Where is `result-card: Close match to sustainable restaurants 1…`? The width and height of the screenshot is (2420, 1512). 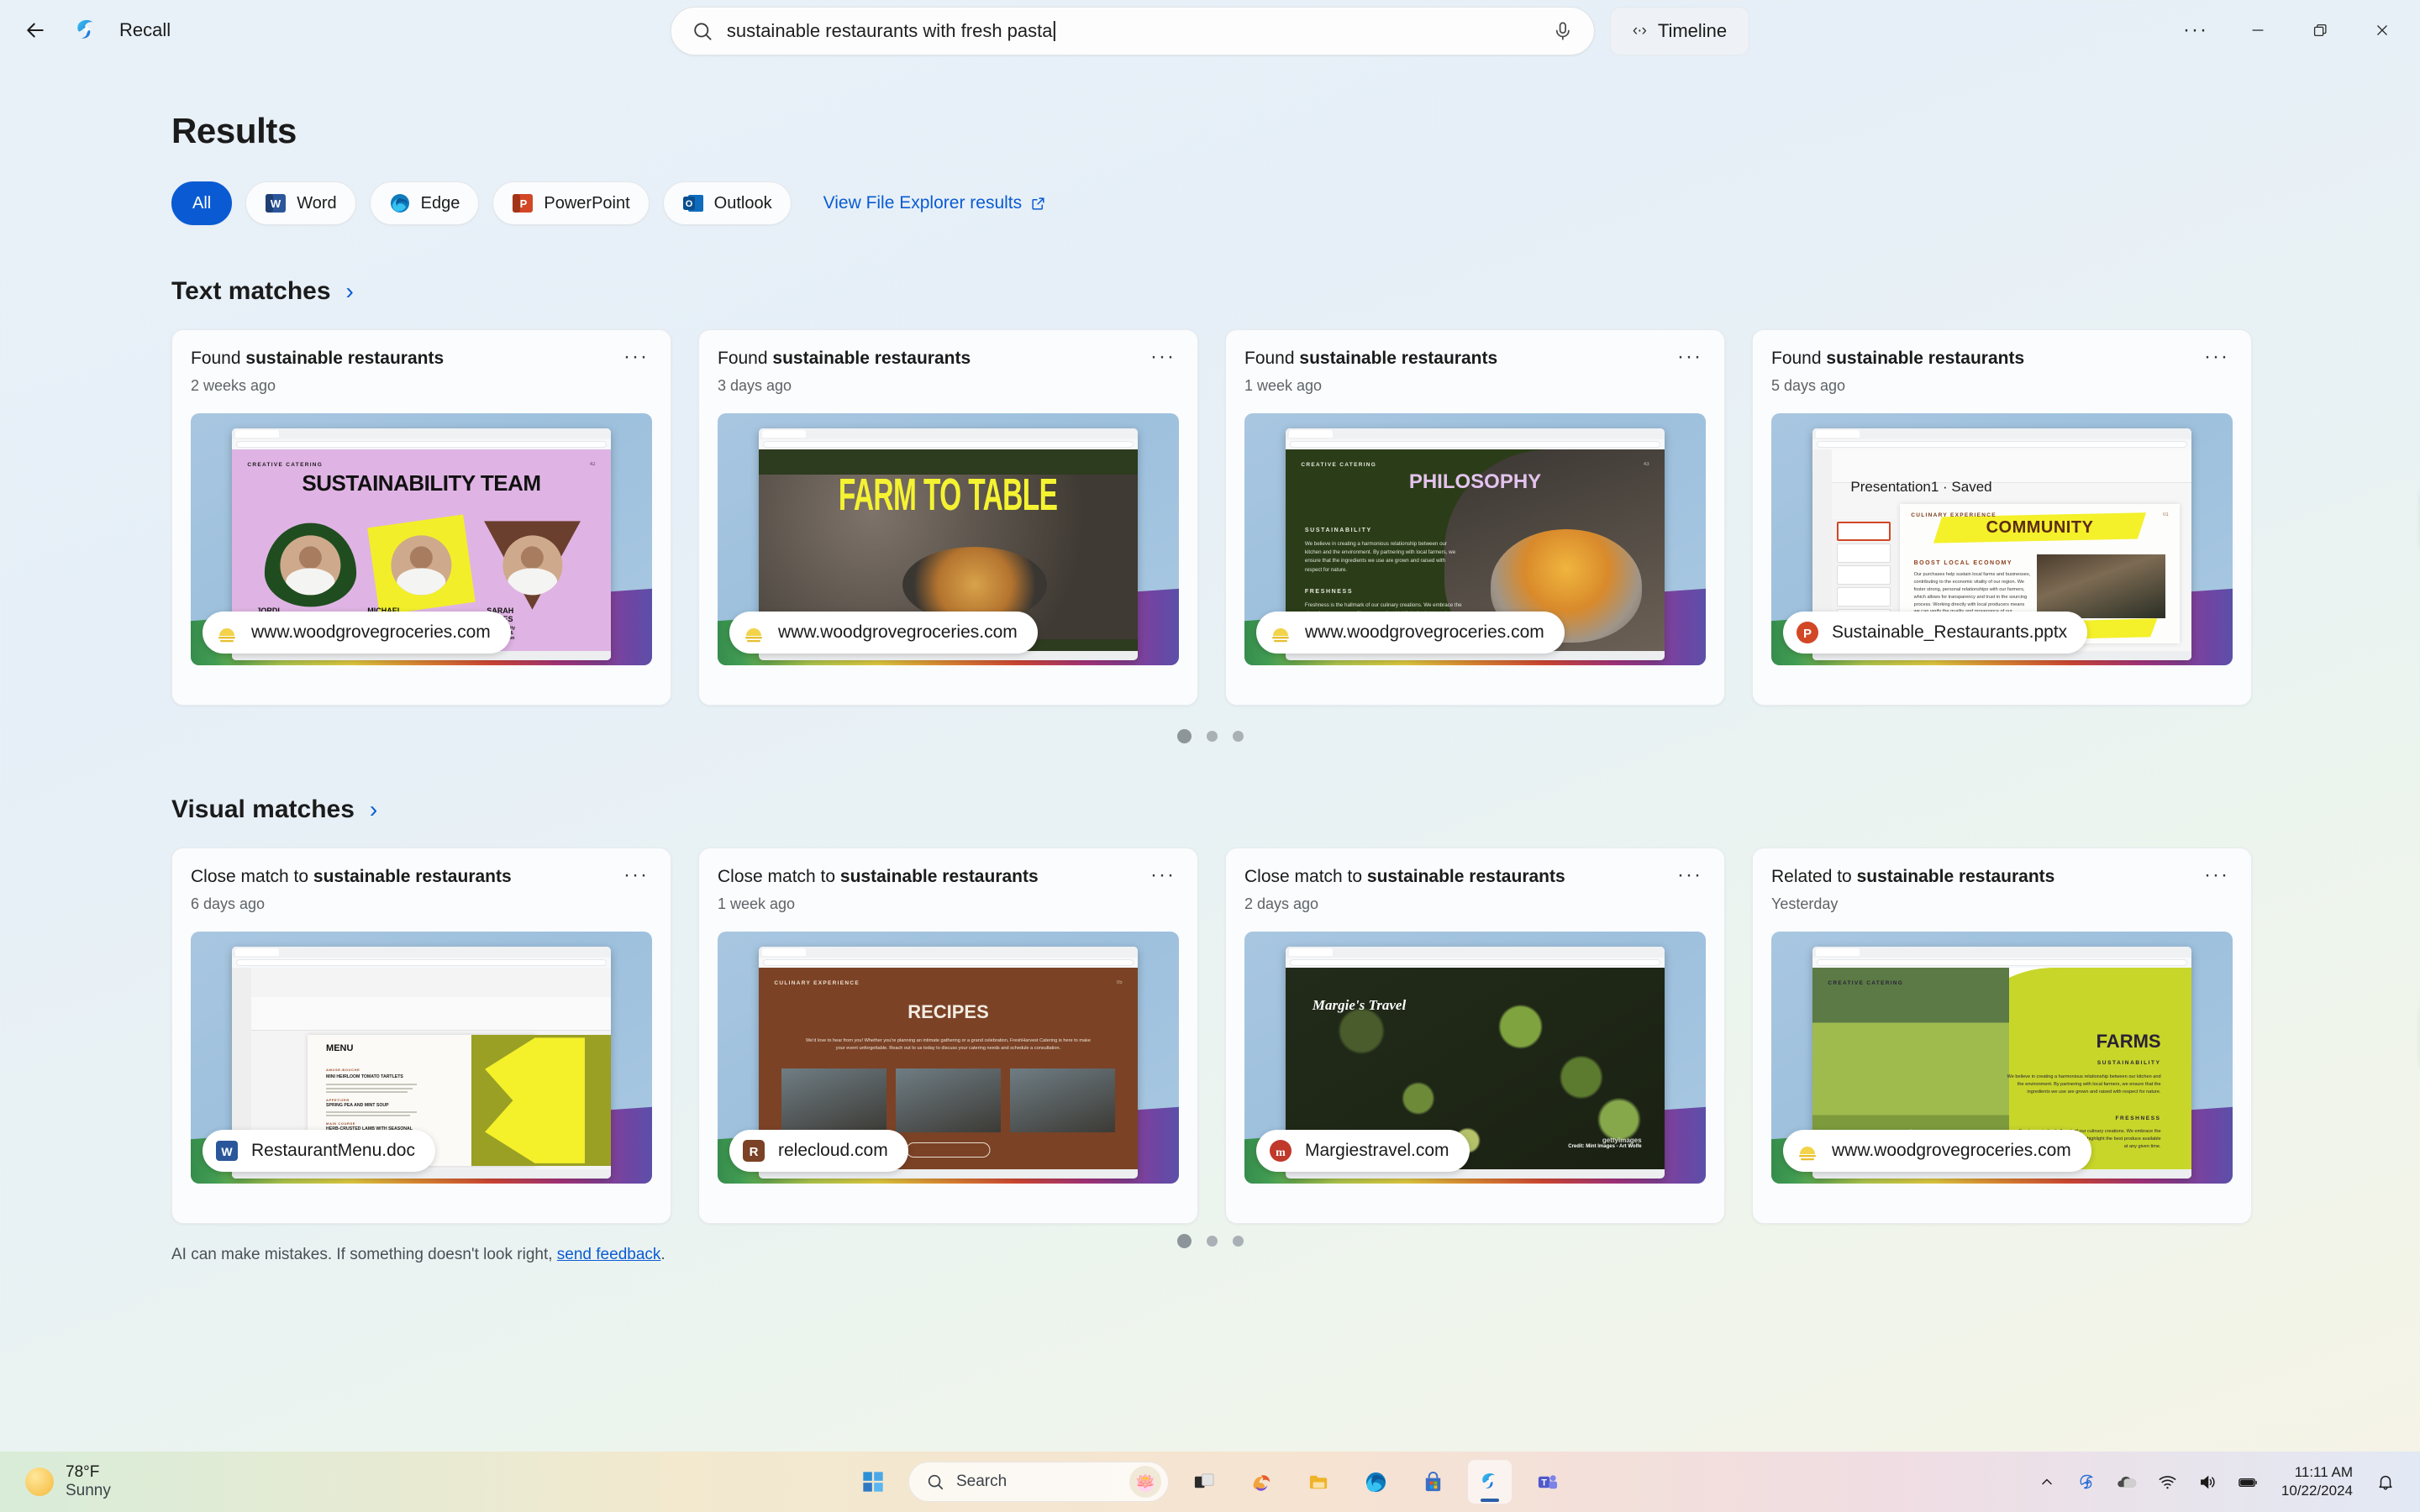 result-card: Close match to sustainable restaurants 1… is located at coordinates (948, 1036).